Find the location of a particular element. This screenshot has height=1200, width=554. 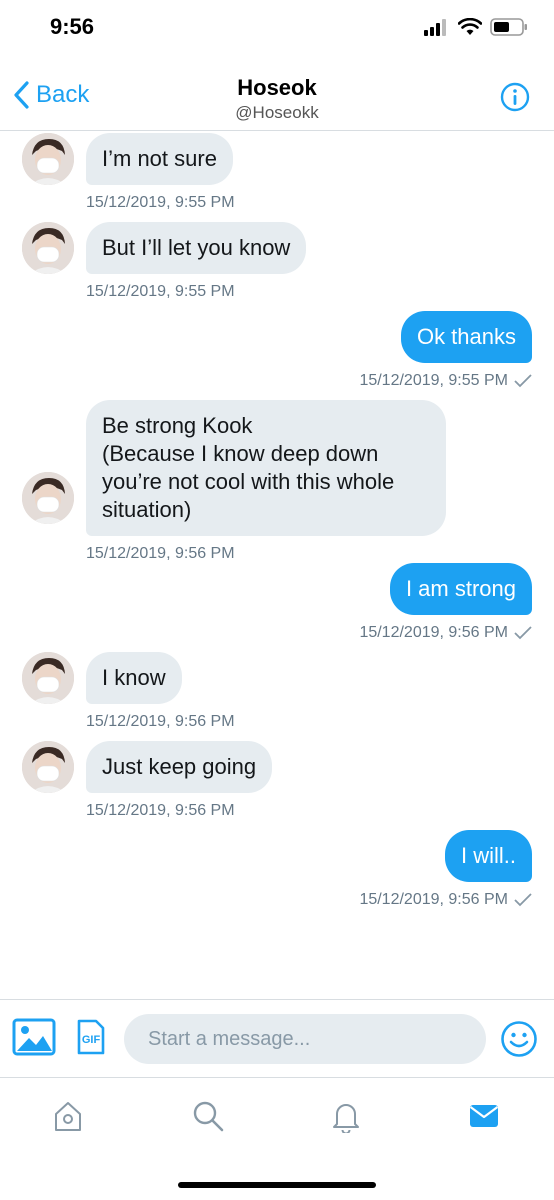

notifications-icon is located at coordinates (346, 1118).